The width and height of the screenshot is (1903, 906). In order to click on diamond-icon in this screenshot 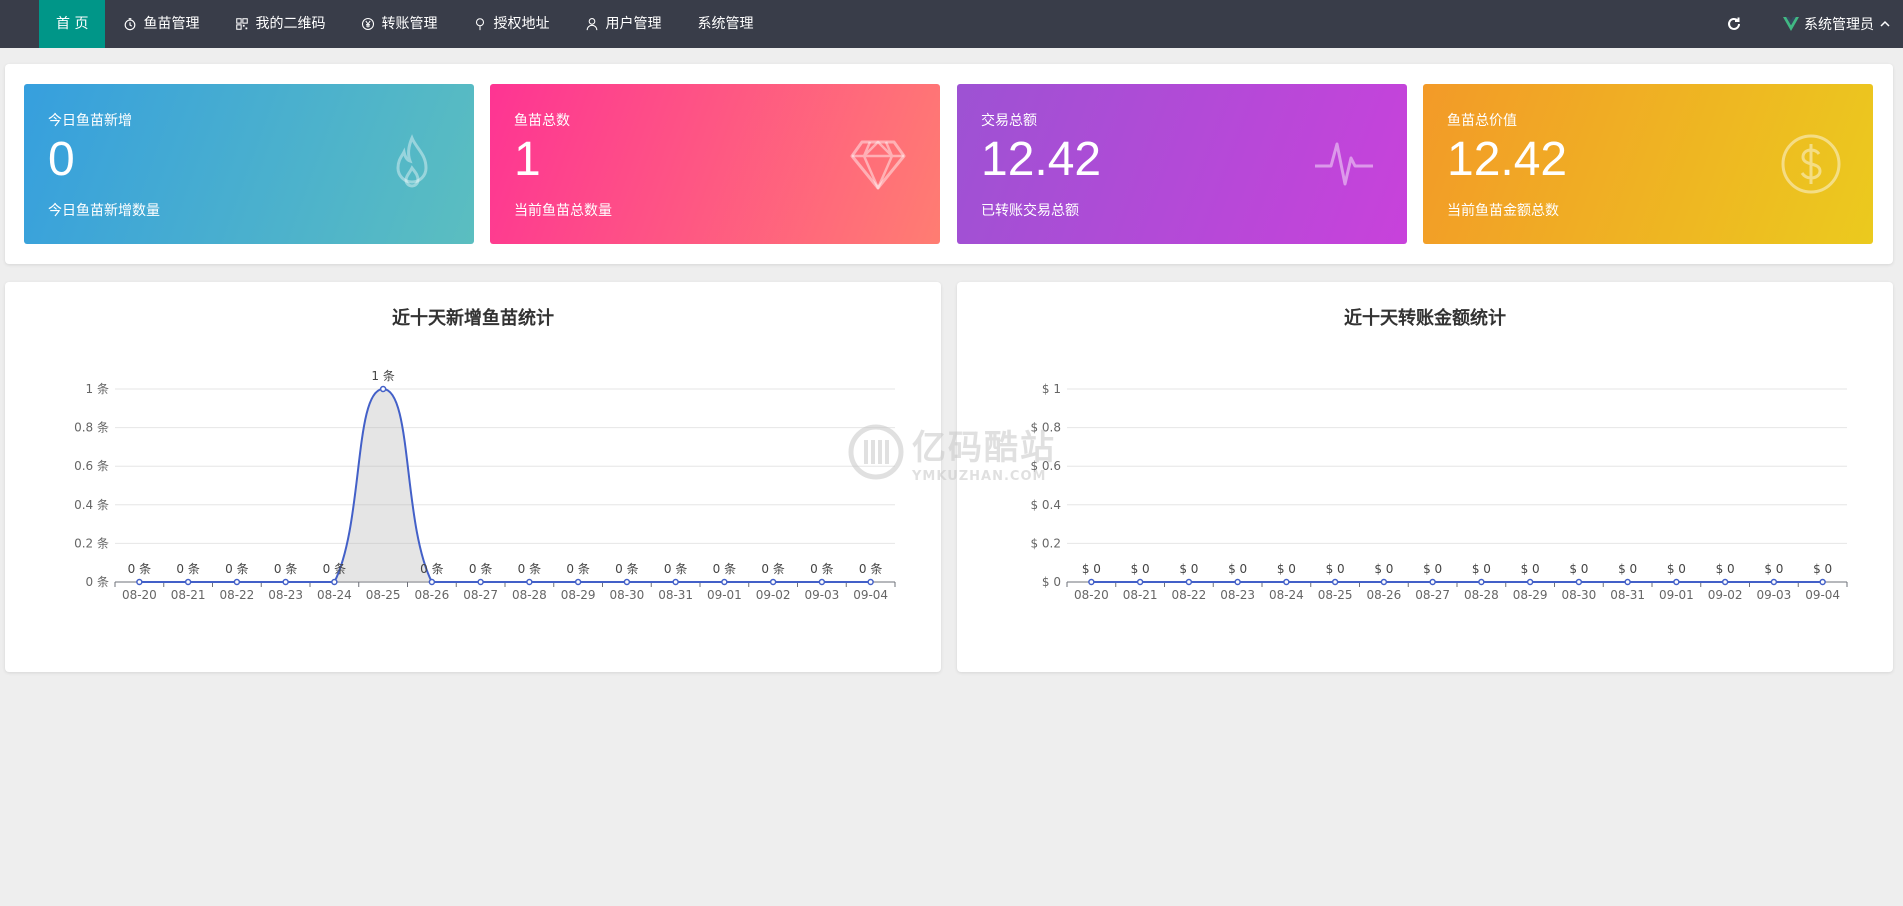, I will do `click(878, 165)`.